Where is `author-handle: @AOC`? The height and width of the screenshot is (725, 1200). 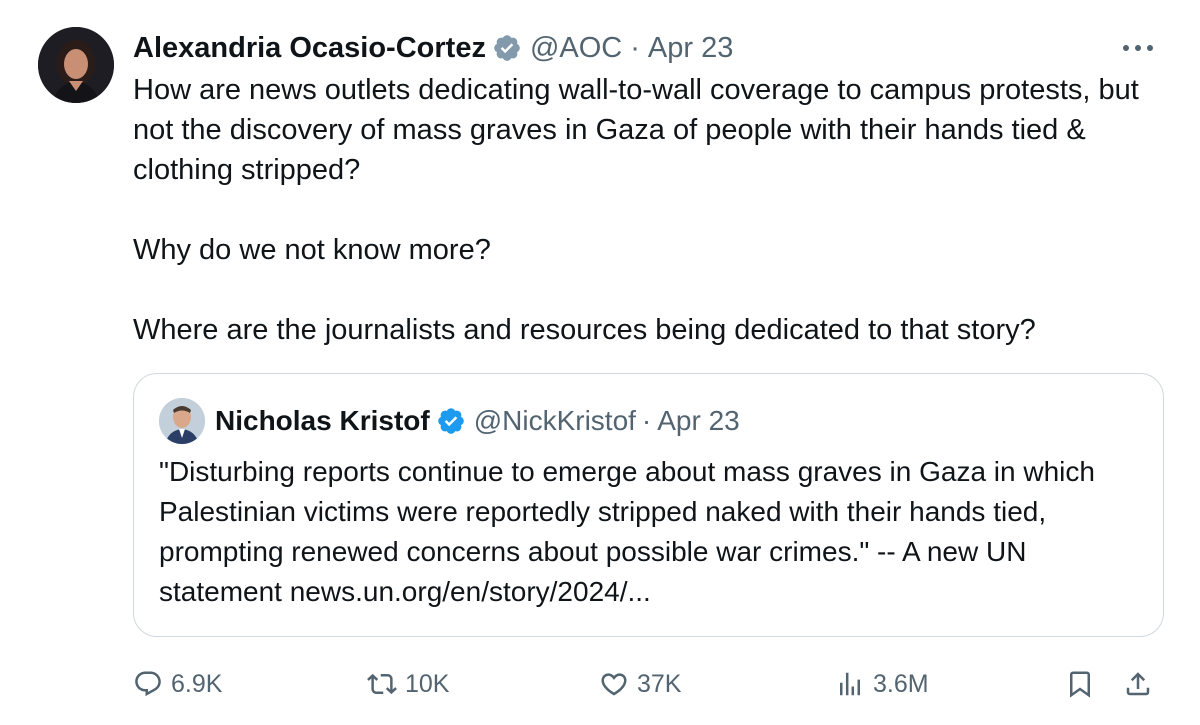 author-handle: @AOC is located at coordinates (576, 48).